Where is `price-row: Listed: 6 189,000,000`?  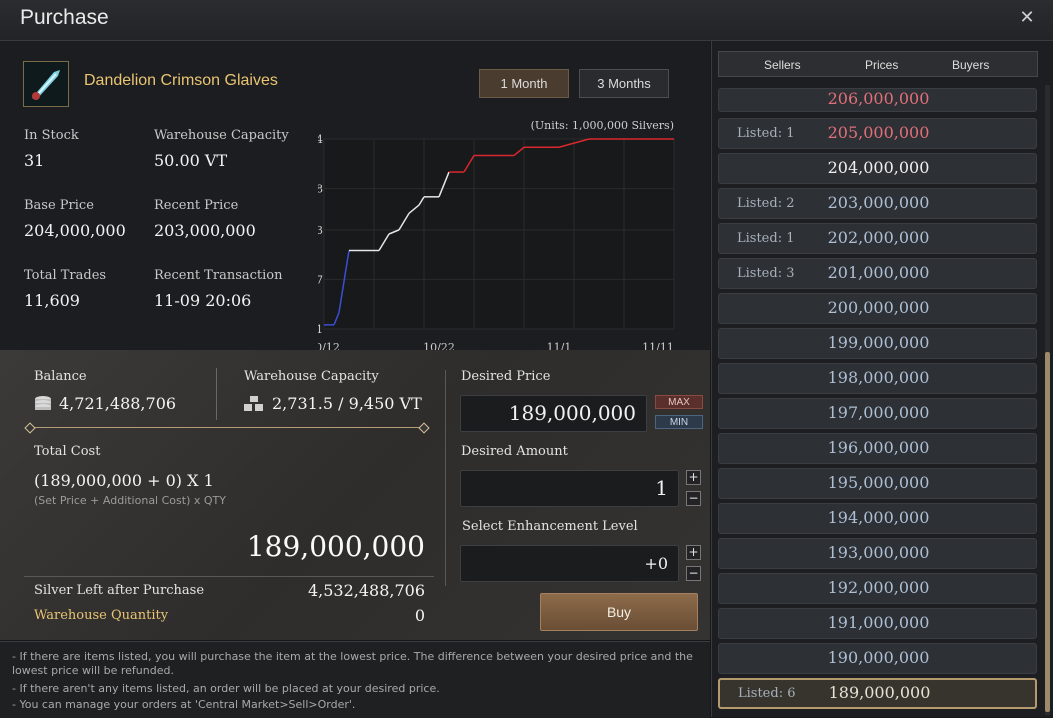
price-row: Listed: 6 189,000,000 is located at coordinates (877, 693).